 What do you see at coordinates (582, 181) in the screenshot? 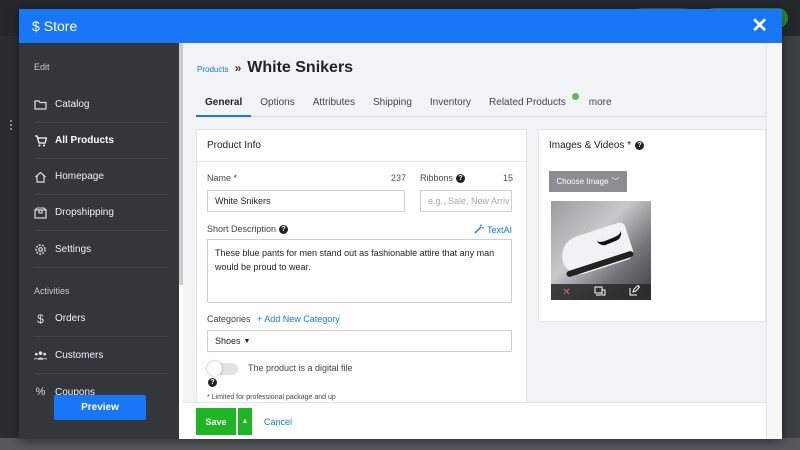
I see `choose-image-label: Choose Image` at bounding box center [582, 181].